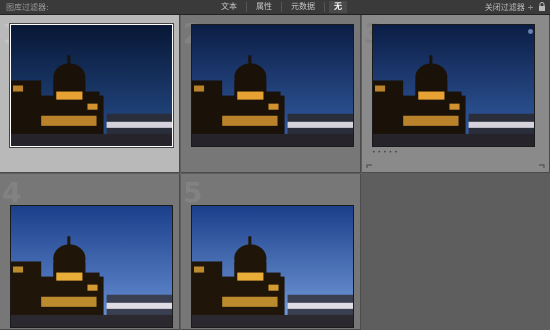 The height and width of the screenshot is (330, 550). What do you see at coordinates (229, 7) in the screenshot?
I see `filter-text-button: 文本` at bounding box center [229, 7].